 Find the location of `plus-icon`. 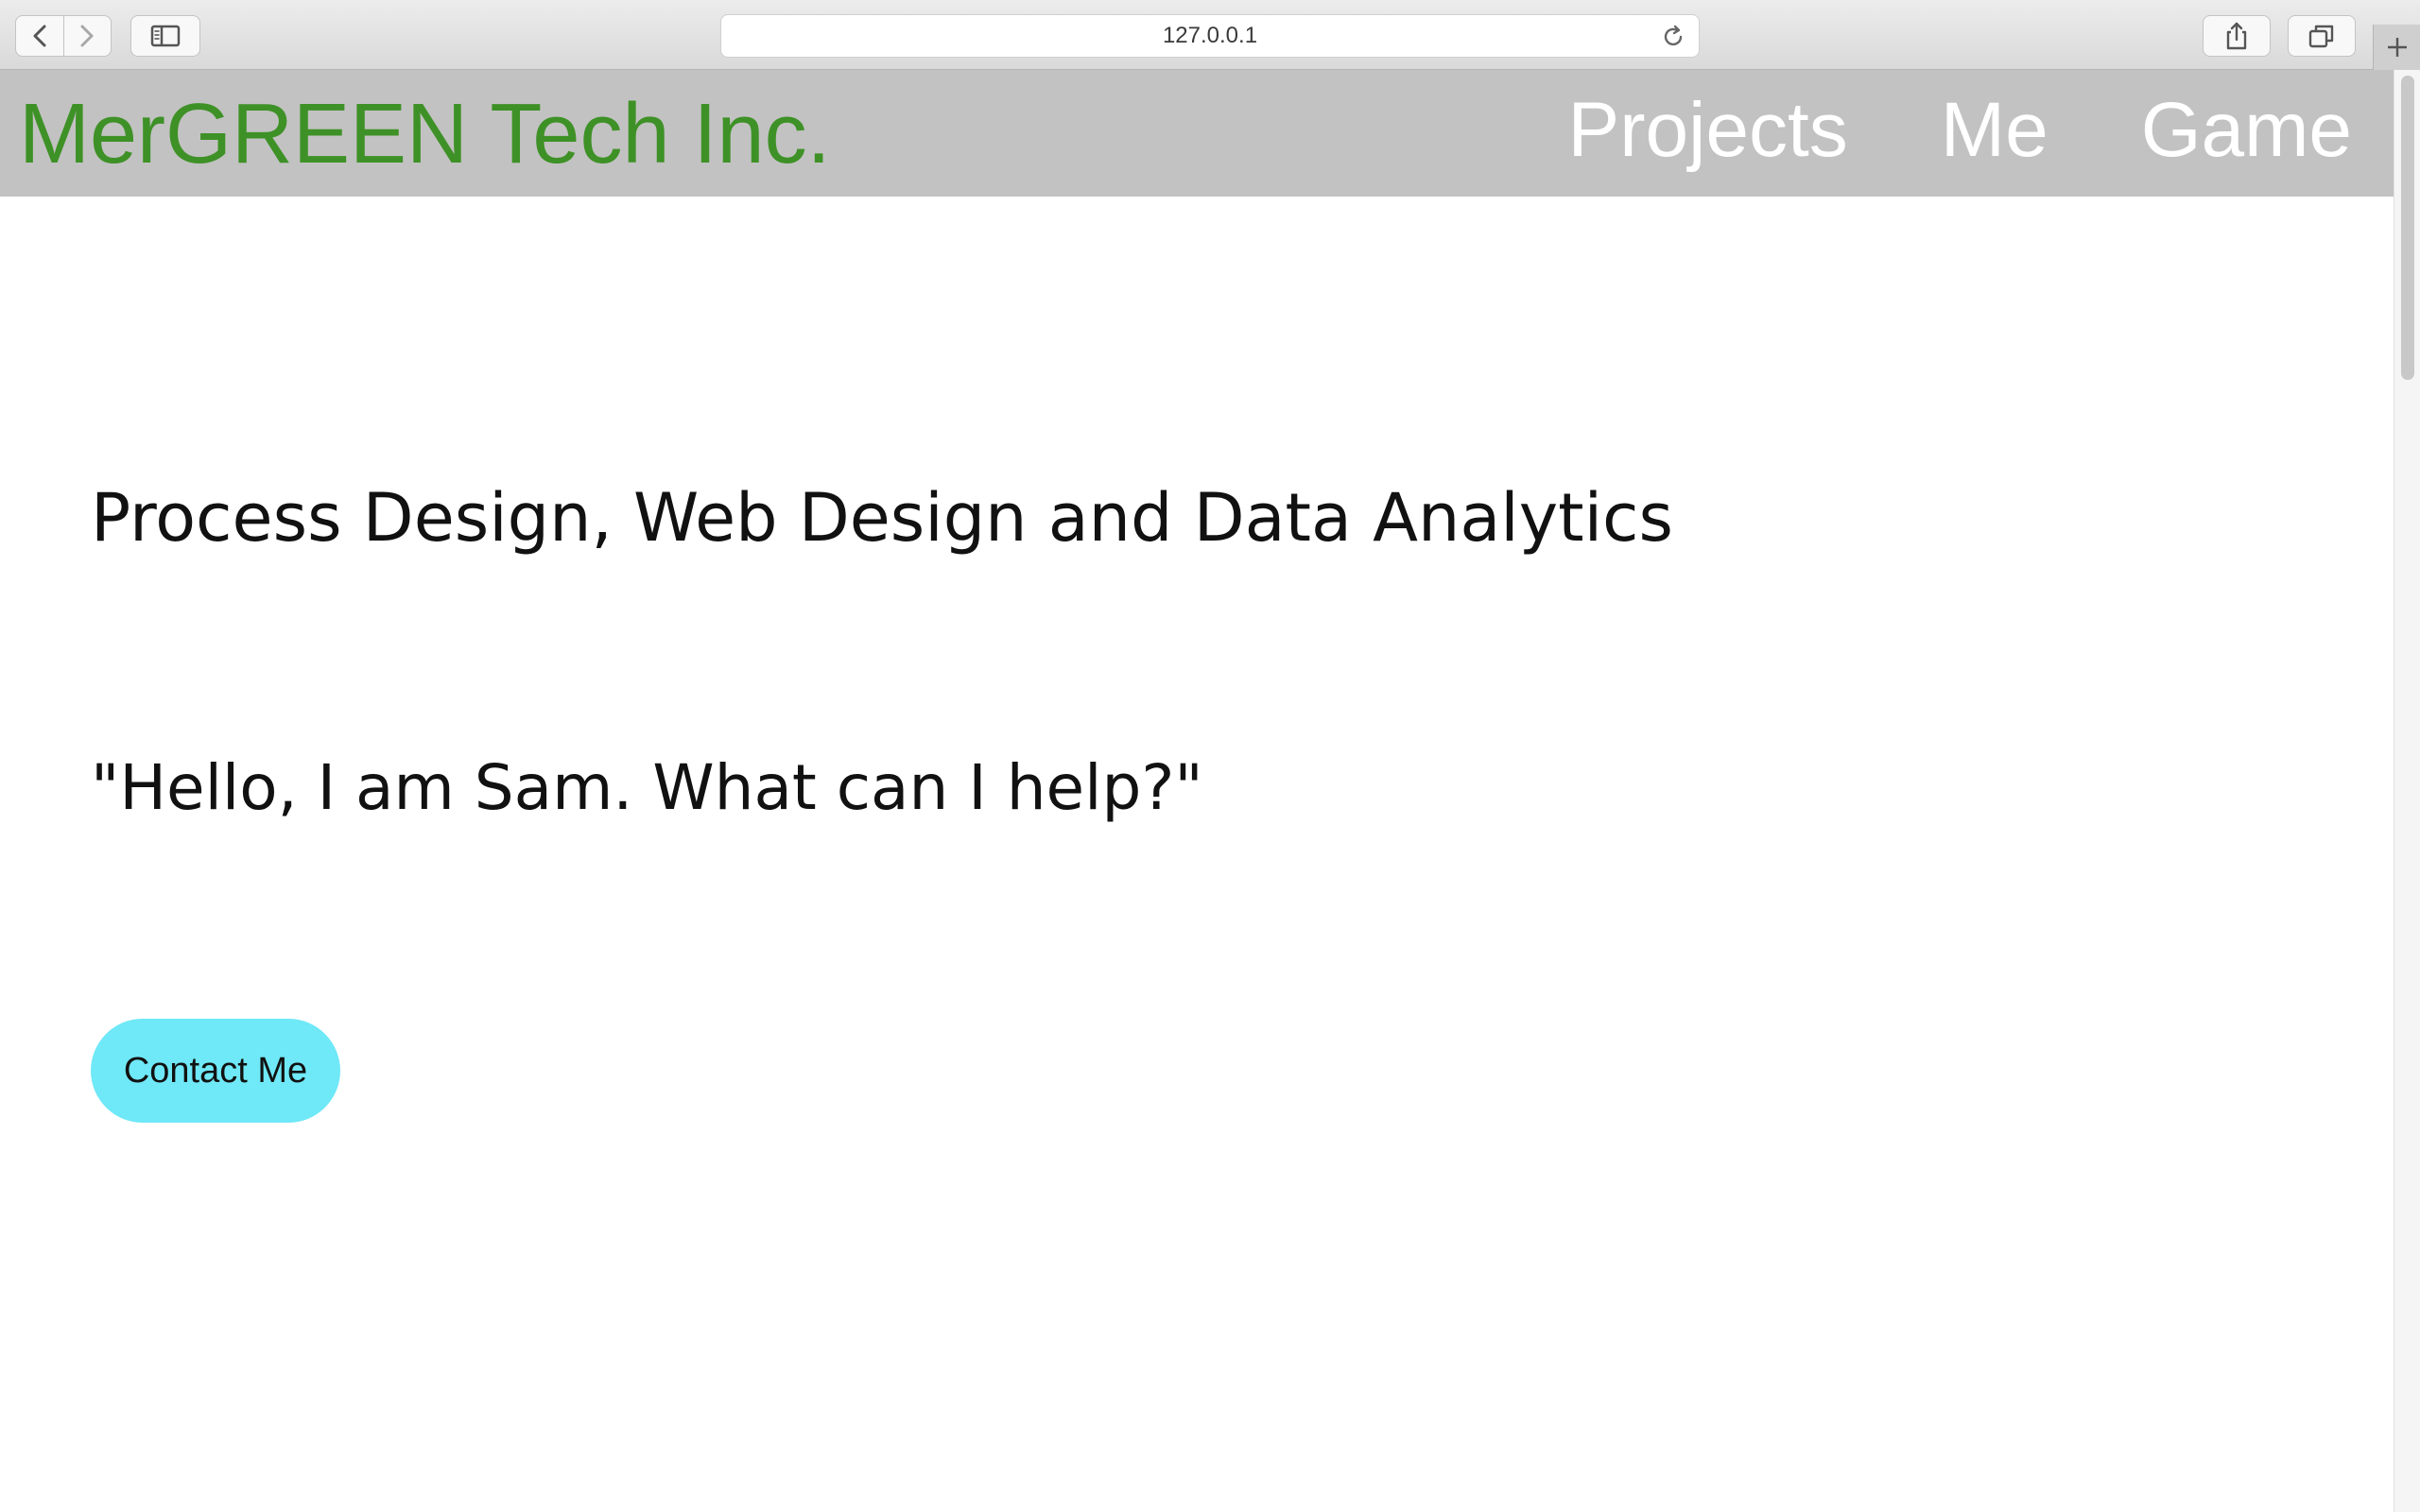

plus-icon is located at coordinates (2397, 47).